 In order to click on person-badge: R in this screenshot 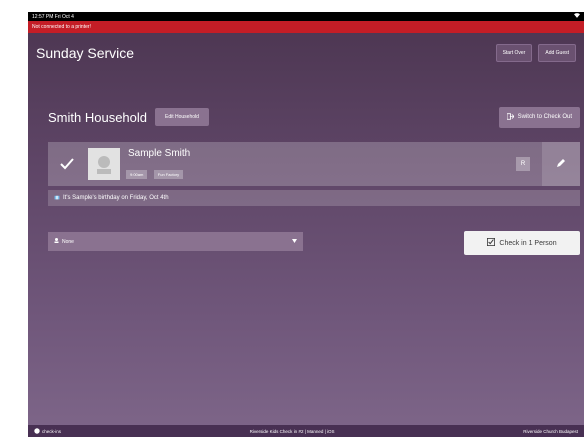, I will do `click(523, 164)`.